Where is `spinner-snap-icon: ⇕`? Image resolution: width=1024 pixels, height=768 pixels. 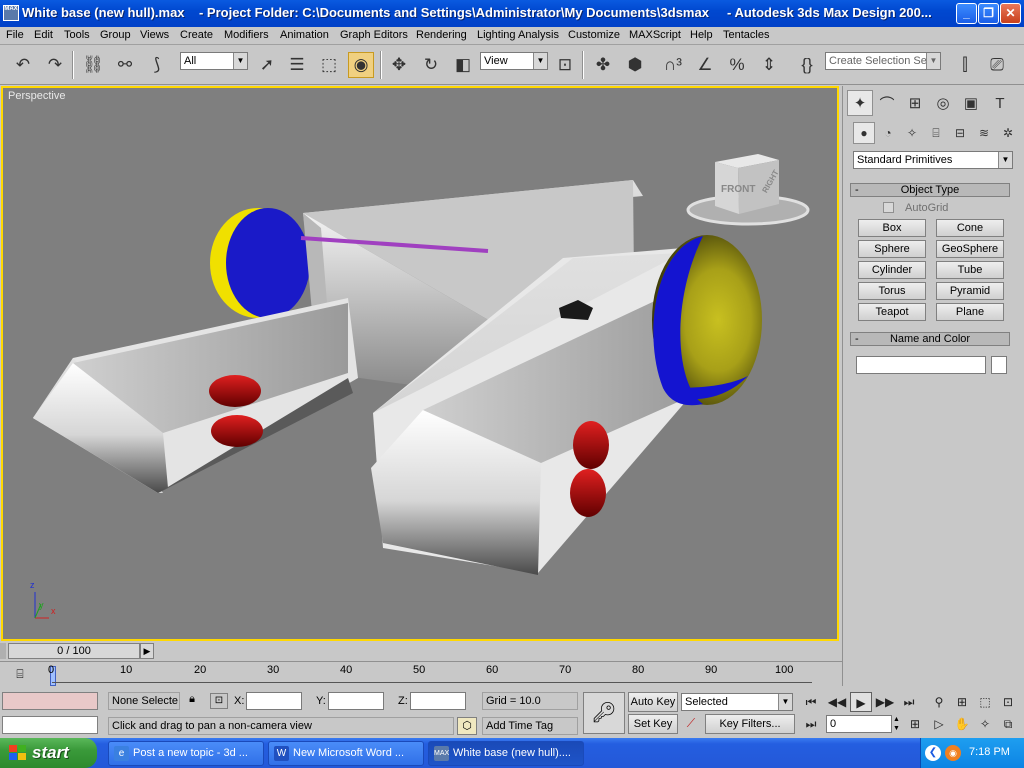 spinner-snap-icon: ⇕ is located at coordinates (769, 65).